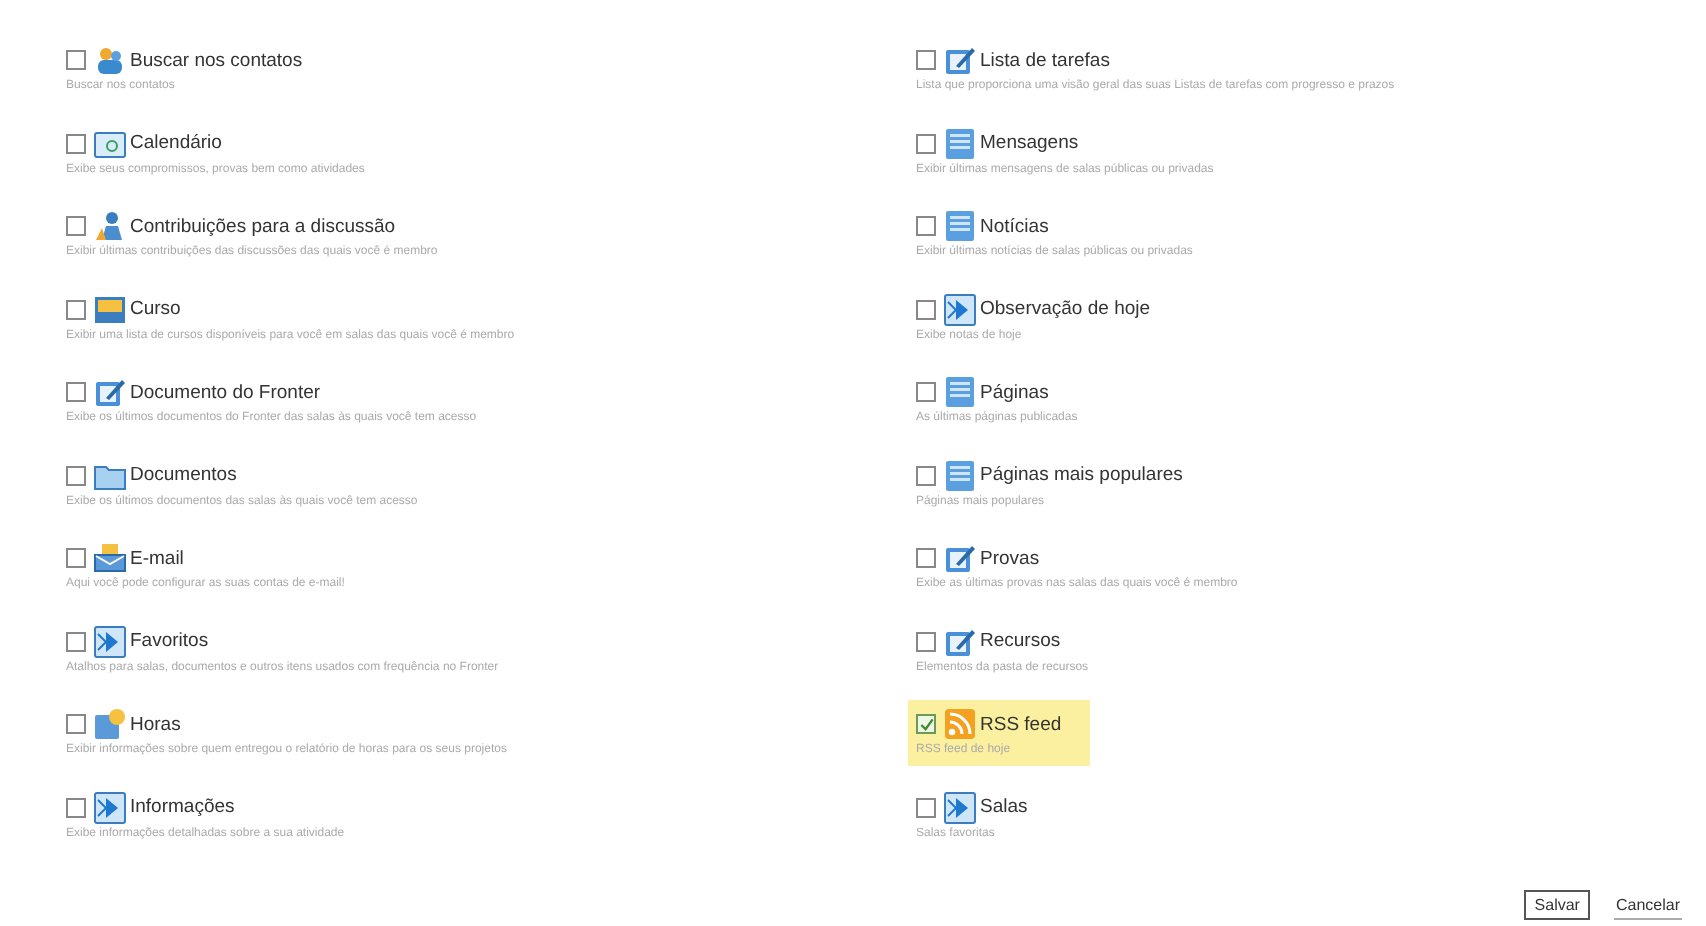  I want to click on widget-title: Recursos, so click(1020, 641).